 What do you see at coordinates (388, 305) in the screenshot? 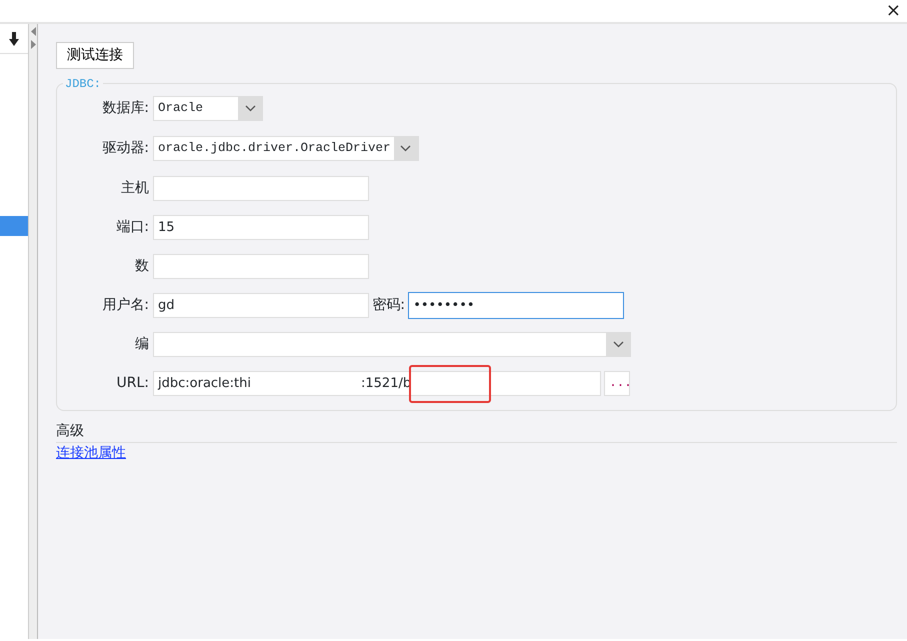
I see `field-label: 密码:` at bounding box center [388, 305].